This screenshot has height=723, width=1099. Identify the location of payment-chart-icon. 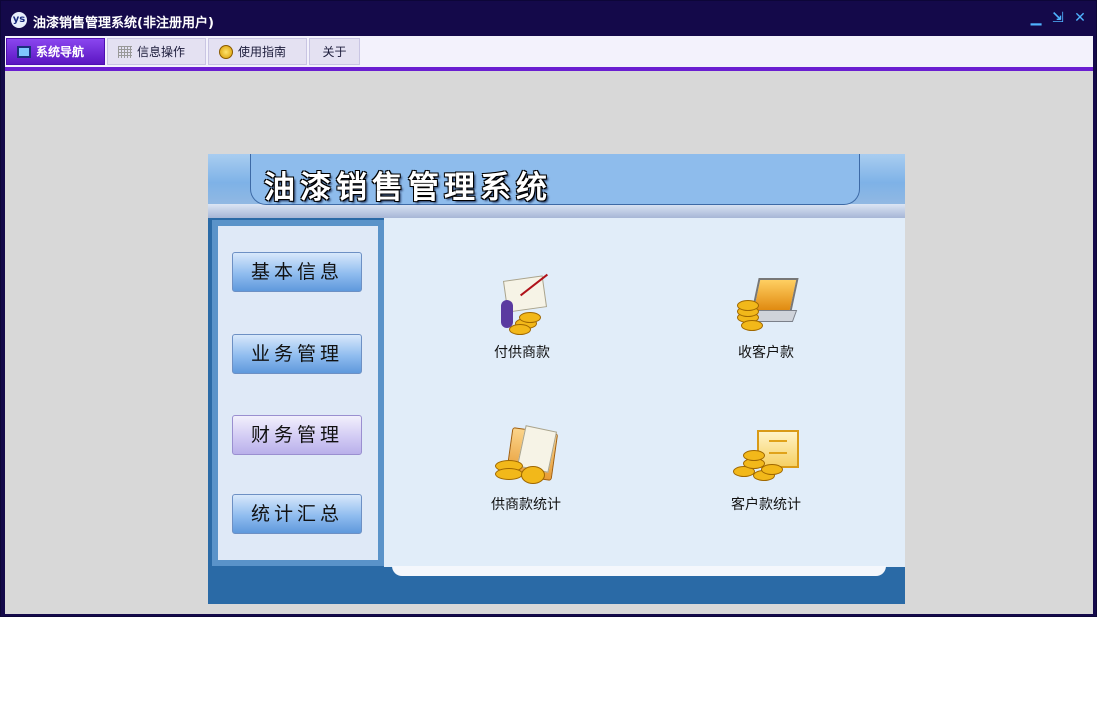
(522, 305).